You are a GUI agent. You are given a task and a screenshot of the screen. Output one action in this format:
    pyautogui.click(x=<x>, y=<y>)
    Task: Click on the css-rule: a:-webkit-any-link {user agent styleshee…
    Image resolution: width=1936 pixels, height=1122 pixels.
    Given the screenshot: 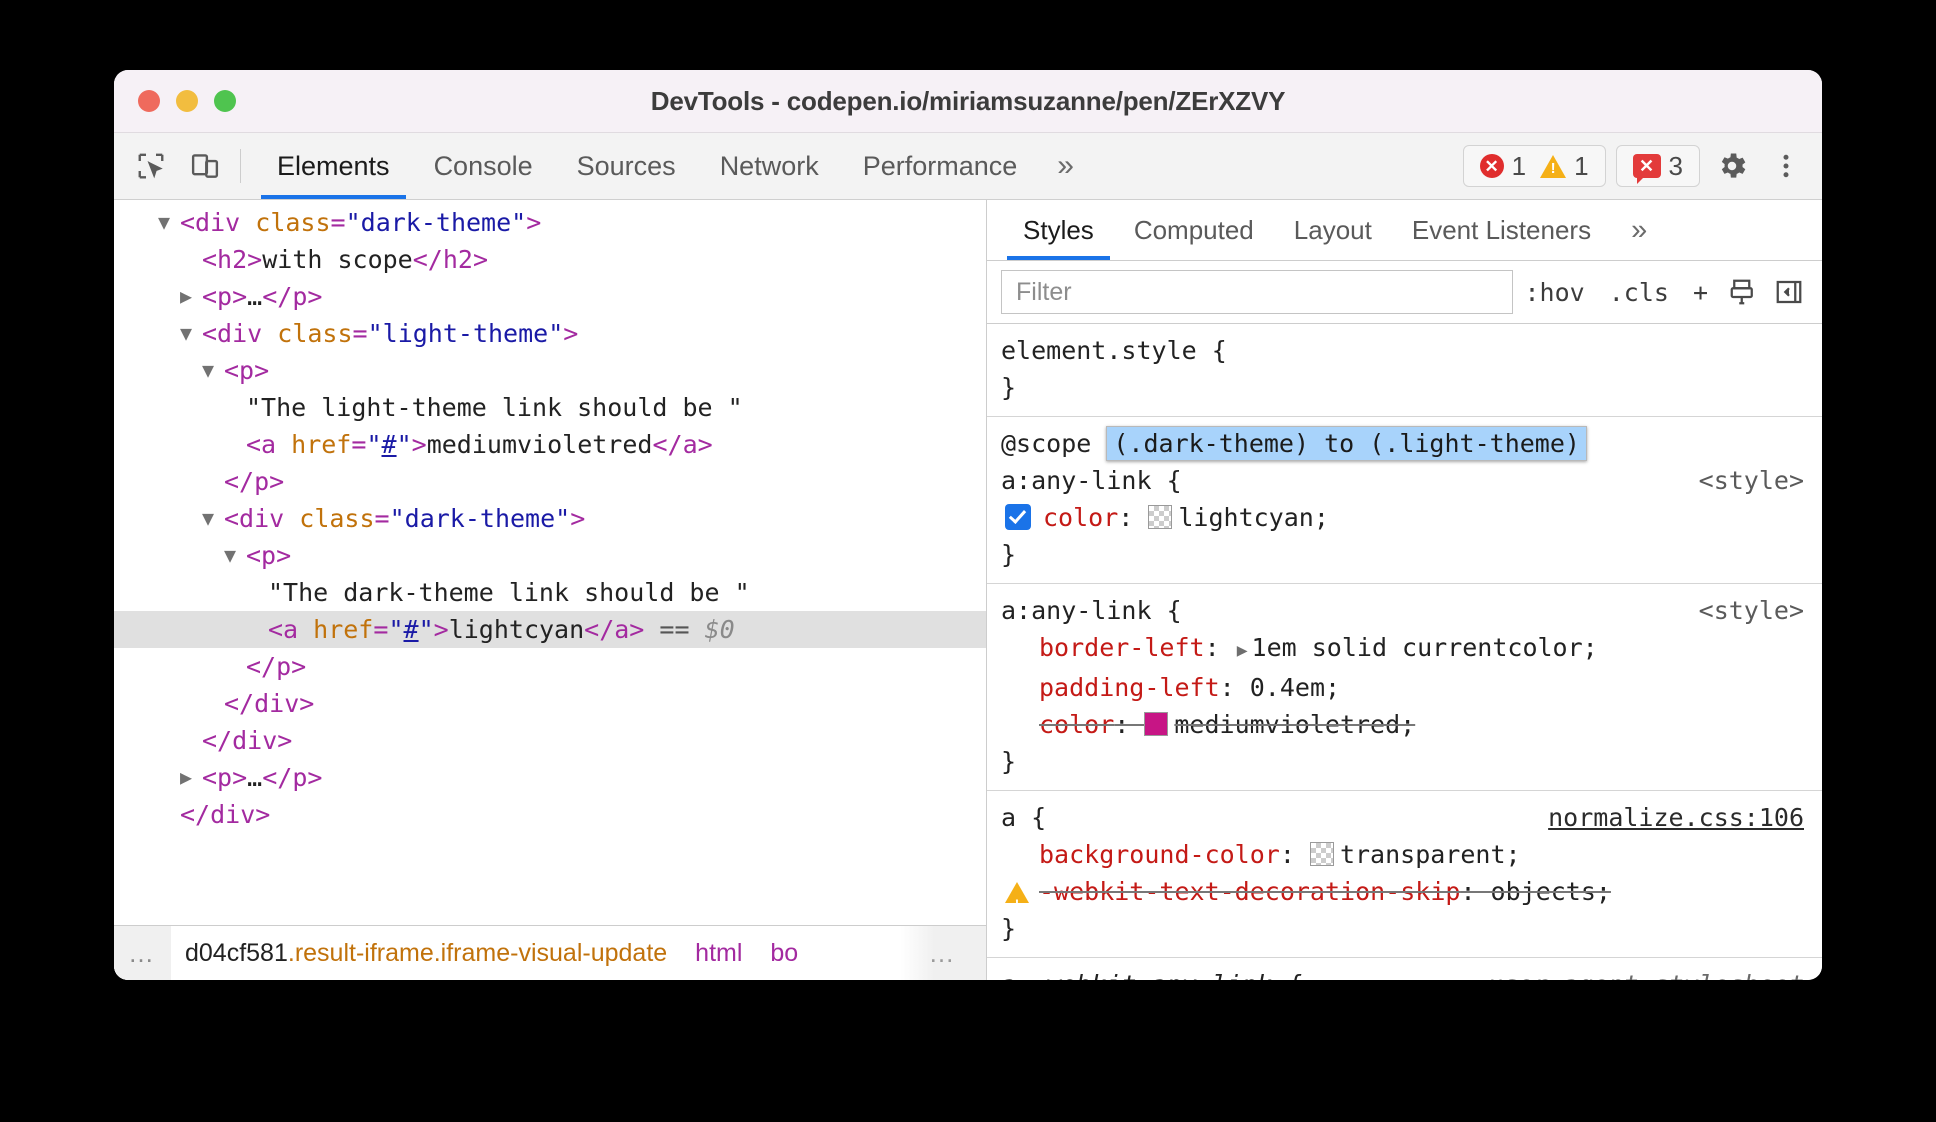 What is the action you would take?
    pyautogui.click(x=1404, y=969)
    